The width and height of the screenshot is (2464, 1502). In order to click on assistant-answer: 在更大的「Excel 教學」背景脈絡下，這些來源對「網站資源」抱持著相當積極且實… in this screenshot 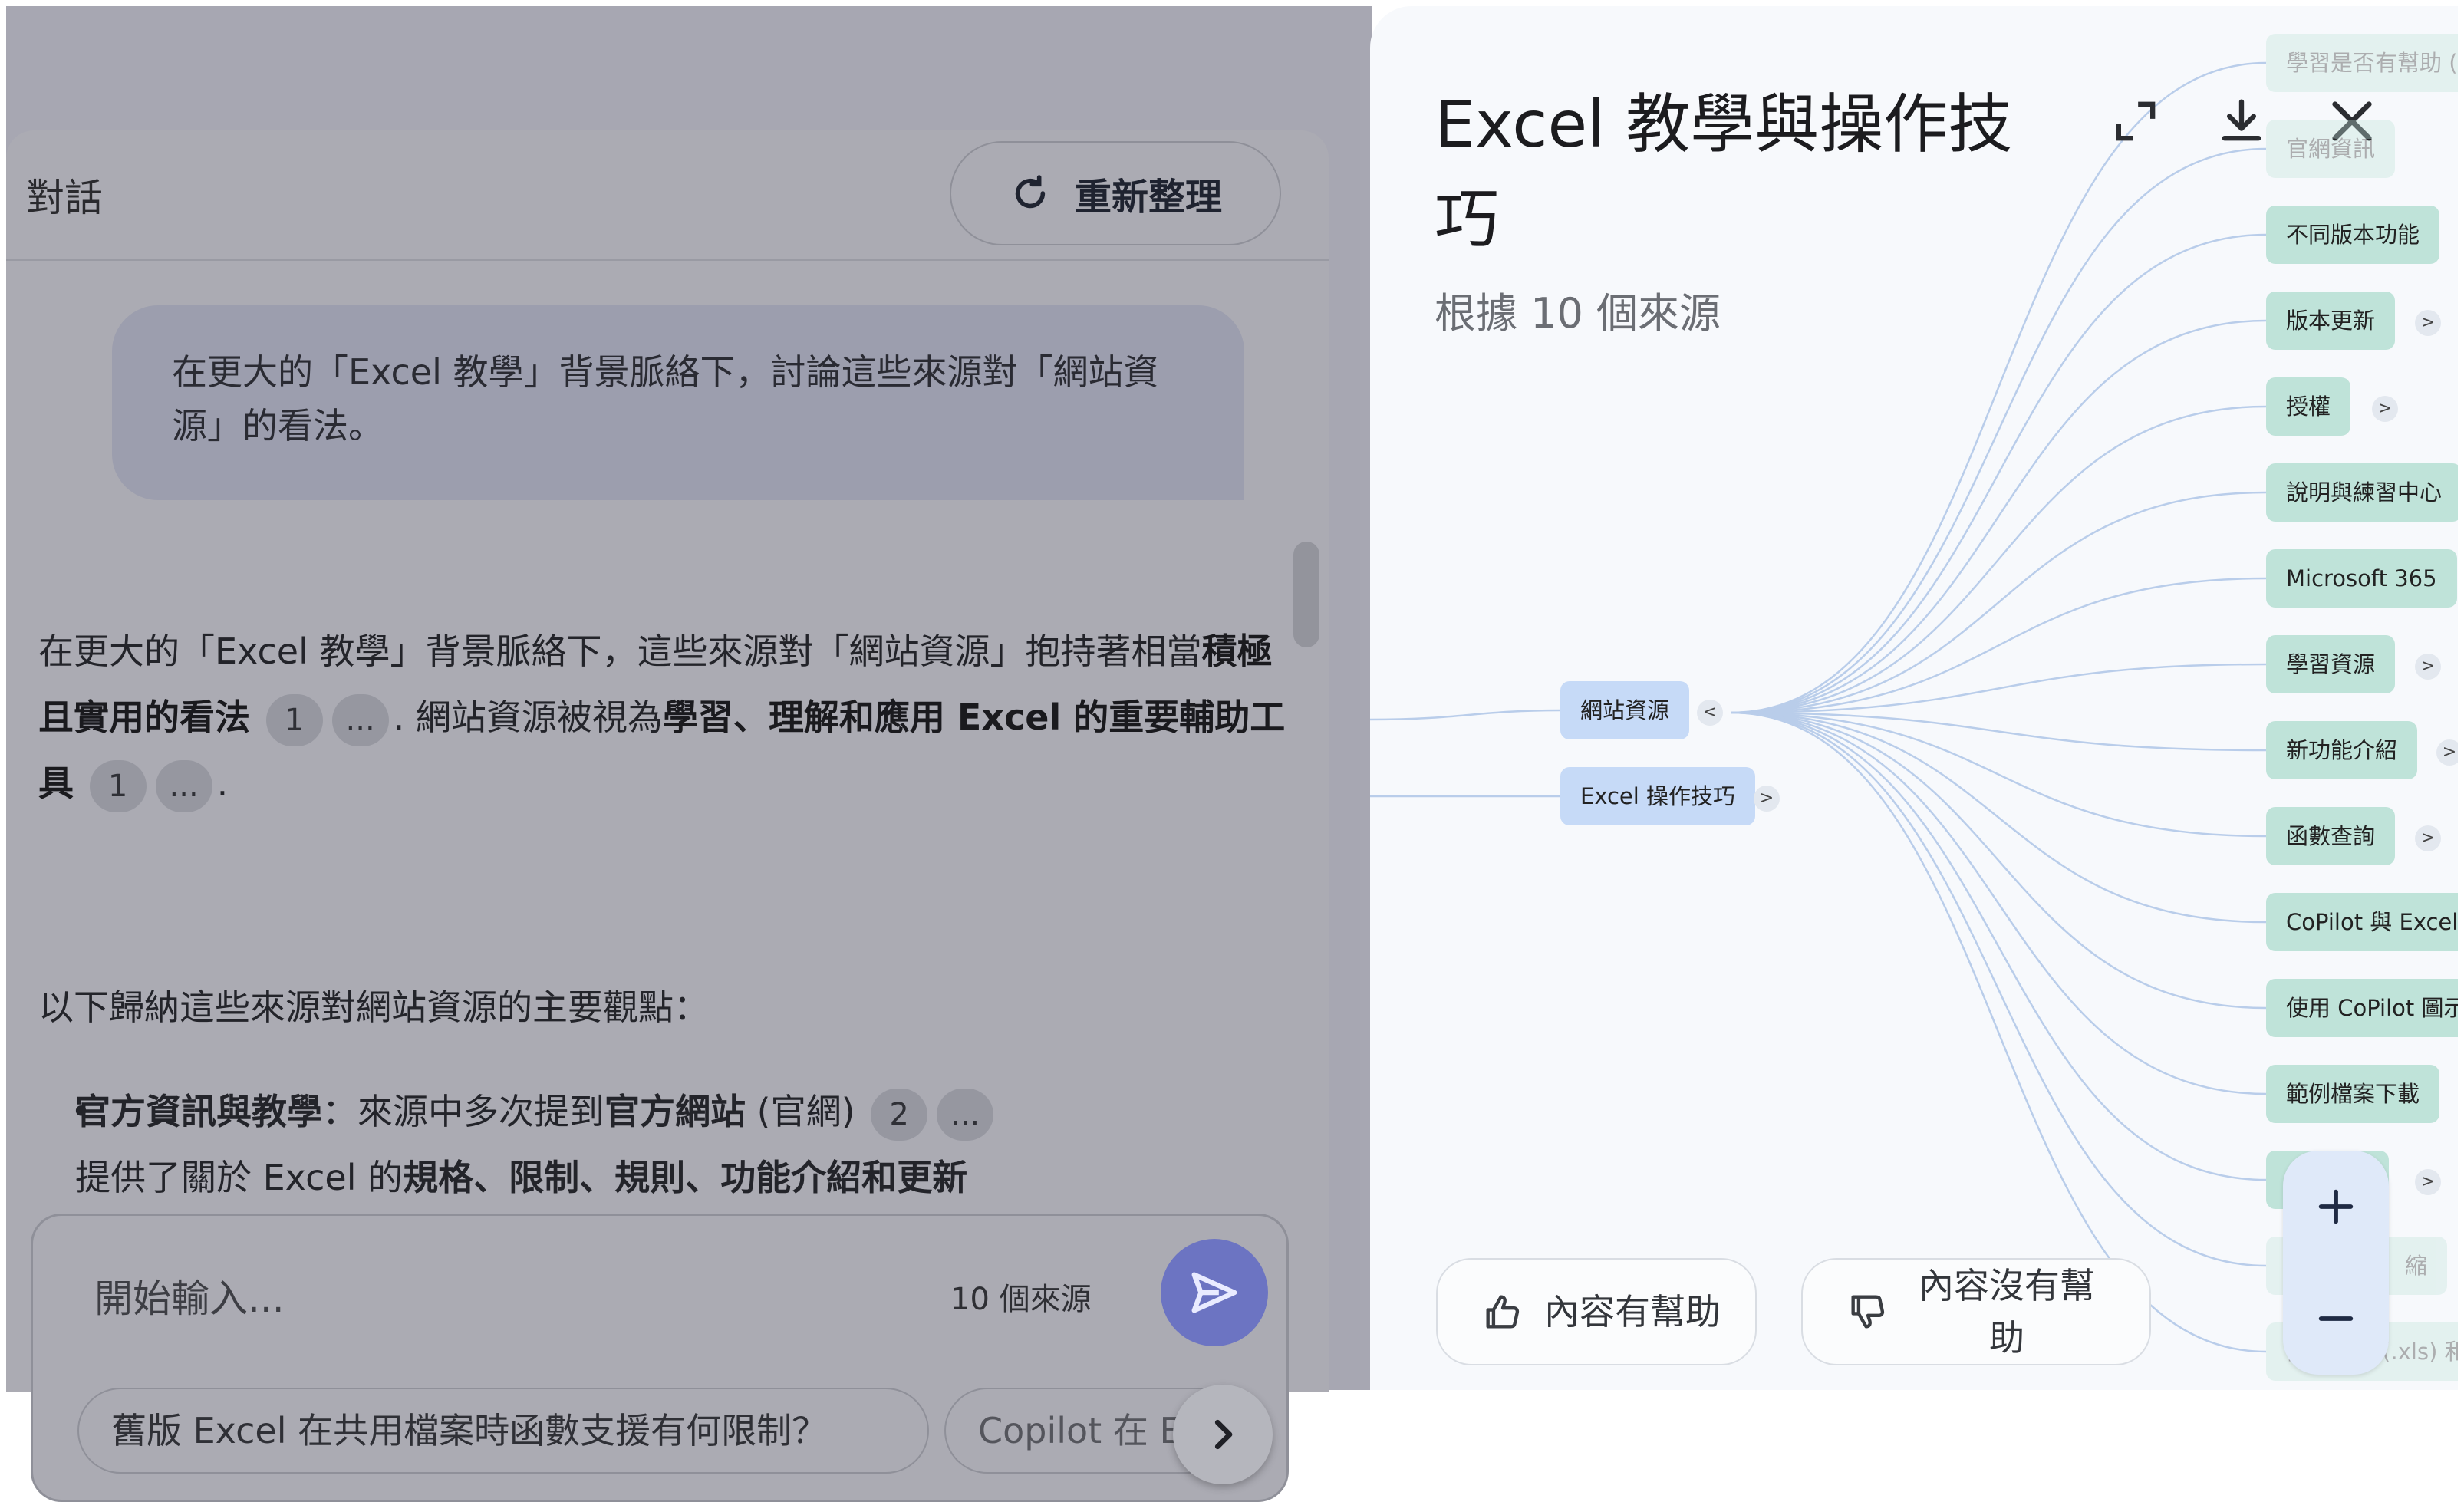, I will do `click(667, 717)`.